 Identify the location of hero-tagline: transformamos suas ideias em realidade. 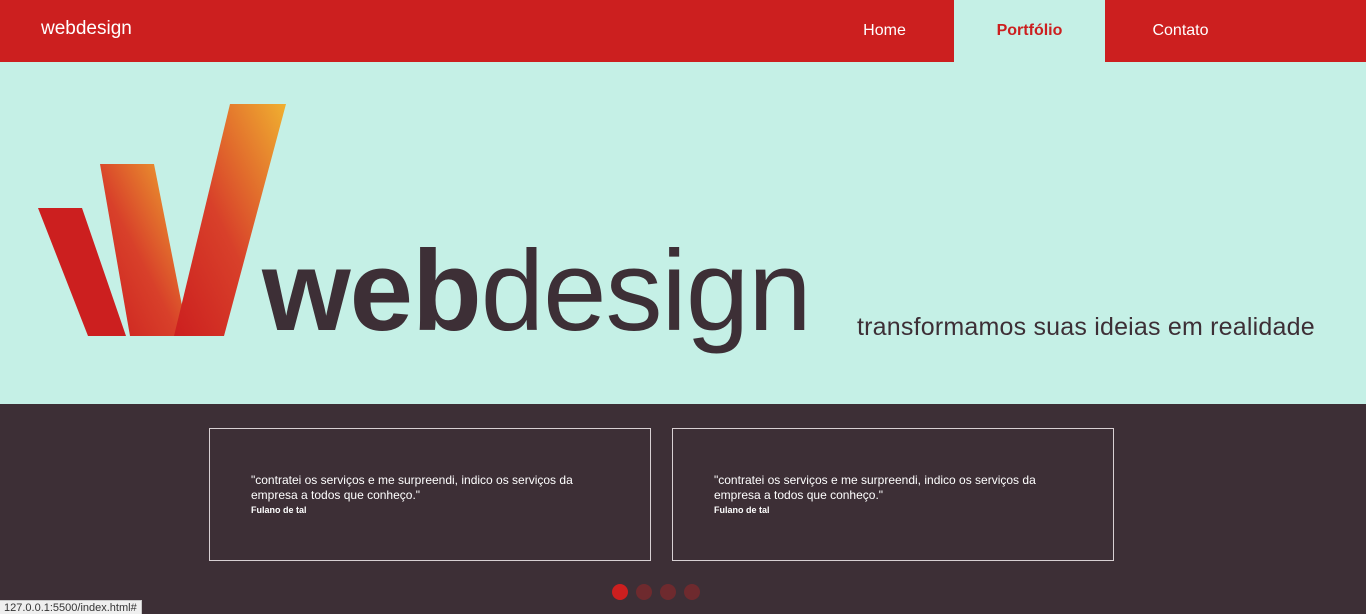
(1086, 327).